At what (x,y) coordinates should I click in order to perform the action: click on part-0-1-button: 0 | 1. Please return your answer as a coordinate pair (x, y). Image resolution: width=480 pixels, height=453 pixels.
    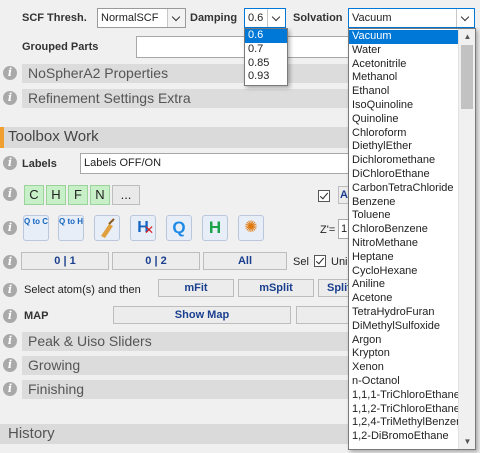
    Looking at the image, I should click on (65, 261).